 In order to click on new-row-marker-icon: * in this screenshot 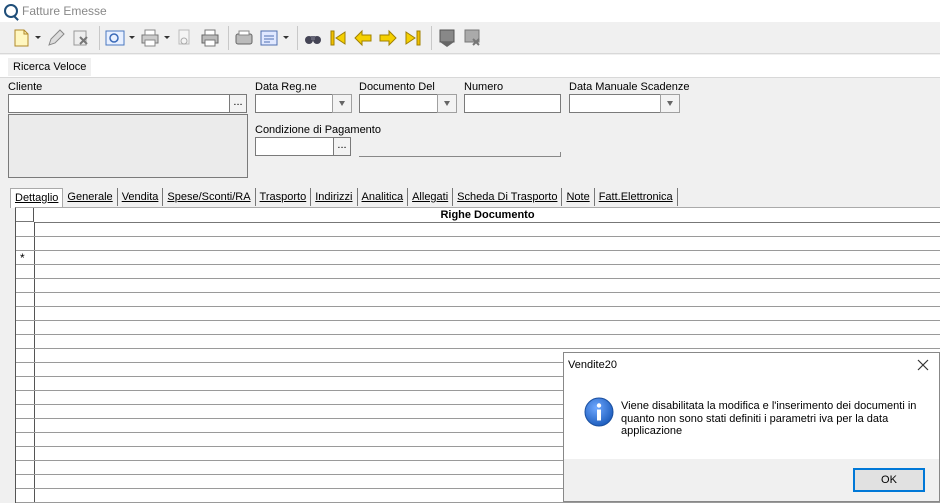, I will do `click(22, 258)`.